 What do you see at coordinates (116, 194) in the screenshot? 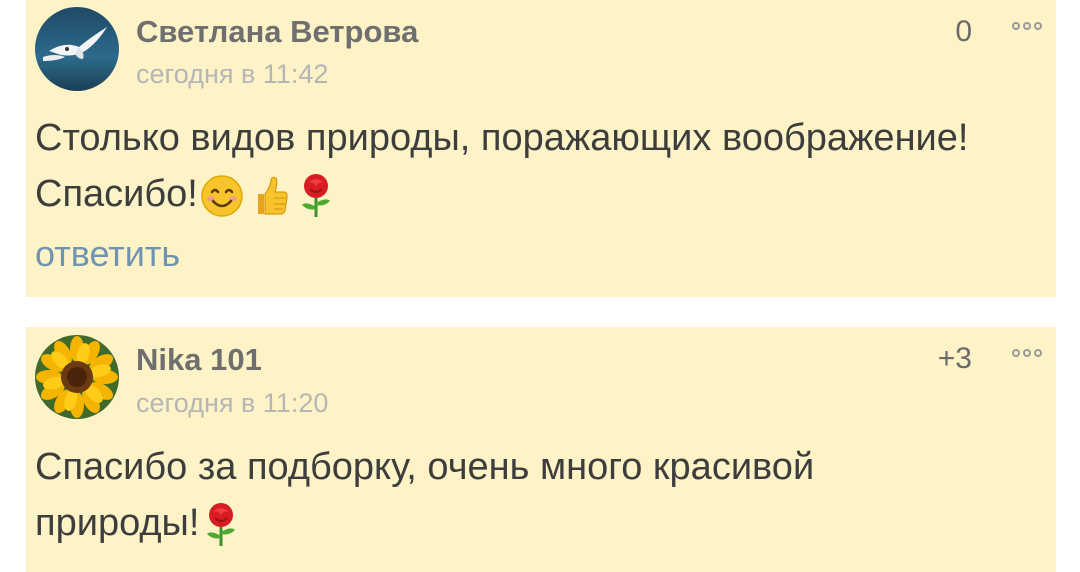
I see `comment-text-end: Спасибо!` at bounding box center [116, 194].